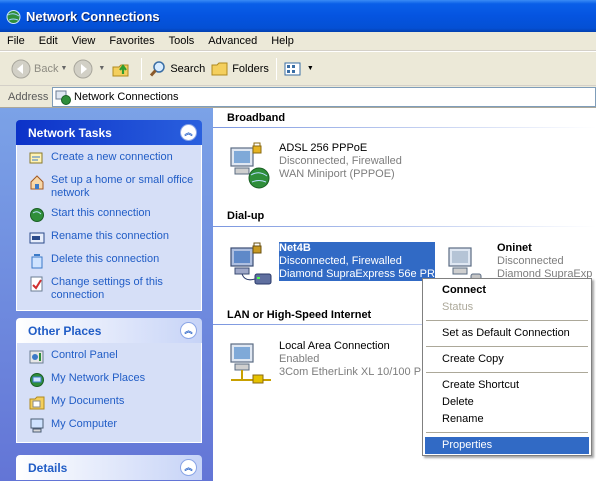 The height and width of the screenshot is (481, 596). What do you see at coordinates (507, 290) in the screenshot?
I see `menu-item-connect: Connect` at bounding box center [507, 290].